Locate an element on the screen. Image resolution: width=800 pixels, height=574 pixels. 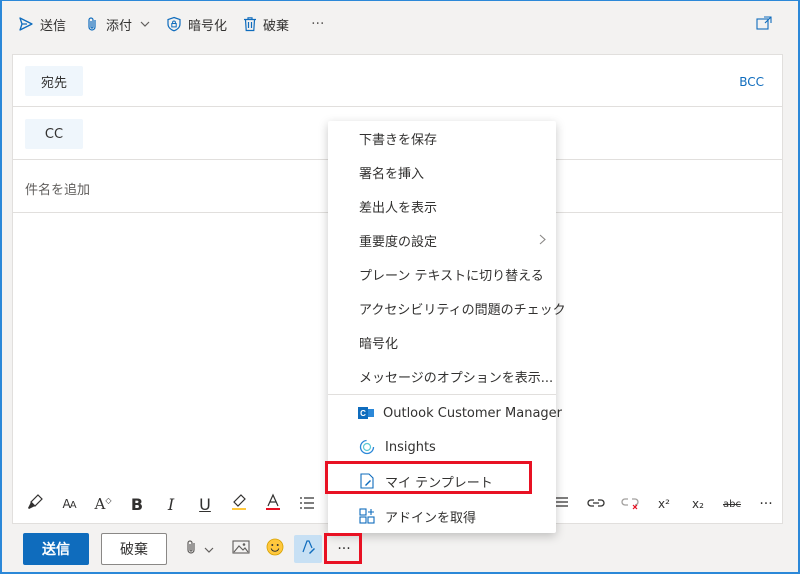
encrypt-command-label: 暗号化 is located at coordinates (208, 26).